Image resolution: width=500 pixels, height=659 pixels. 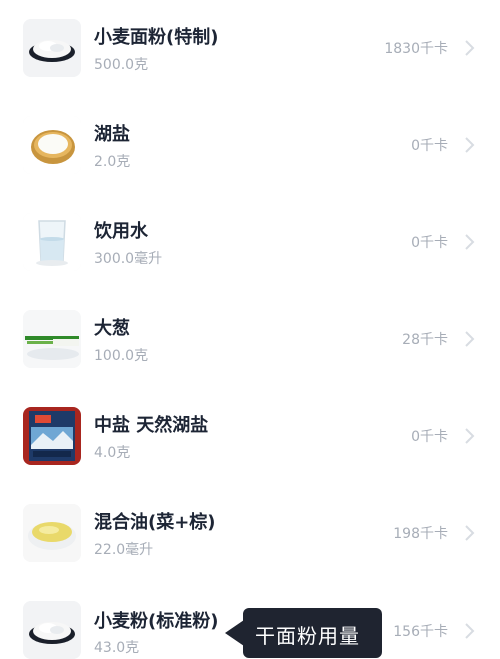 I want to click on ingredient-name: 大葱, so click(x=112, y=328).